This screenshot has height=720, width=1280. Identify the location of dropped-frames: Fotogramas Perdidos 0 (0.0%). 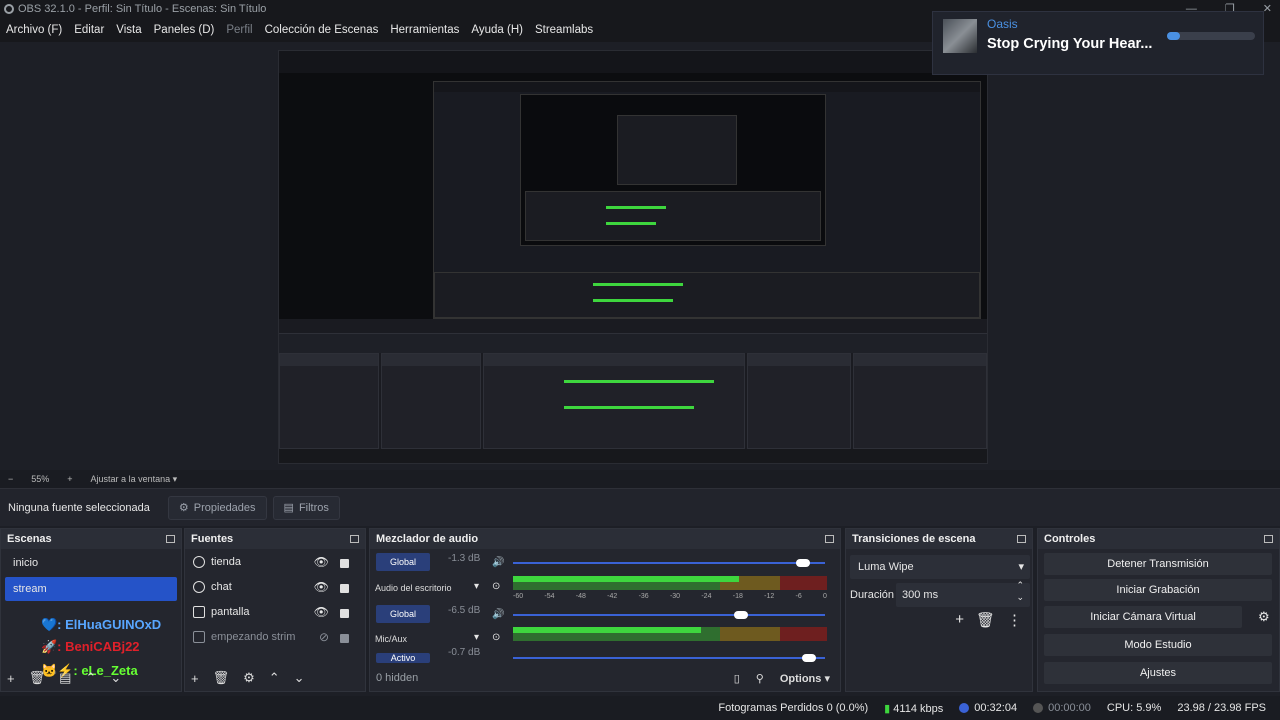
(793, 708).